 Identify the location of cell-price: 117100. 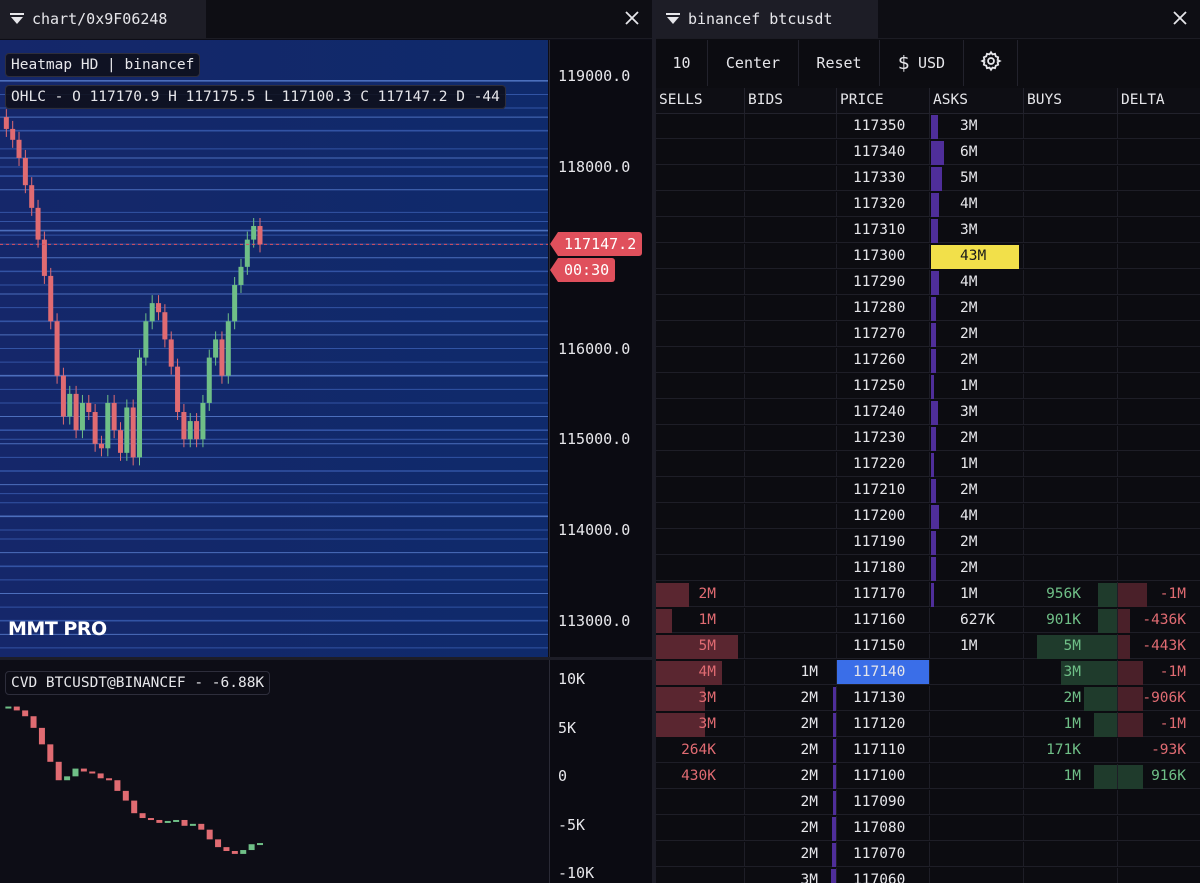
(882, 776).